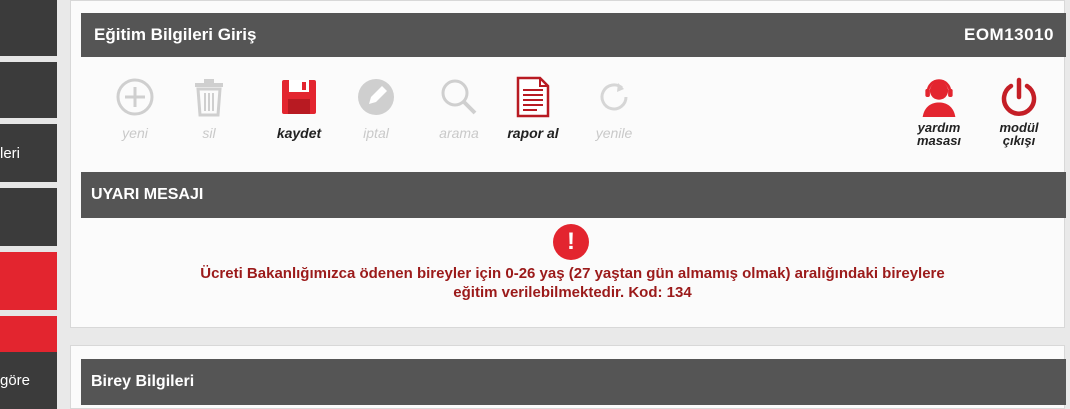 The image size is (1070, 409). What do you see at coordinates (1019, 97) in the screenshot?
I see `power-icon` at bounding box center [1019, 97].